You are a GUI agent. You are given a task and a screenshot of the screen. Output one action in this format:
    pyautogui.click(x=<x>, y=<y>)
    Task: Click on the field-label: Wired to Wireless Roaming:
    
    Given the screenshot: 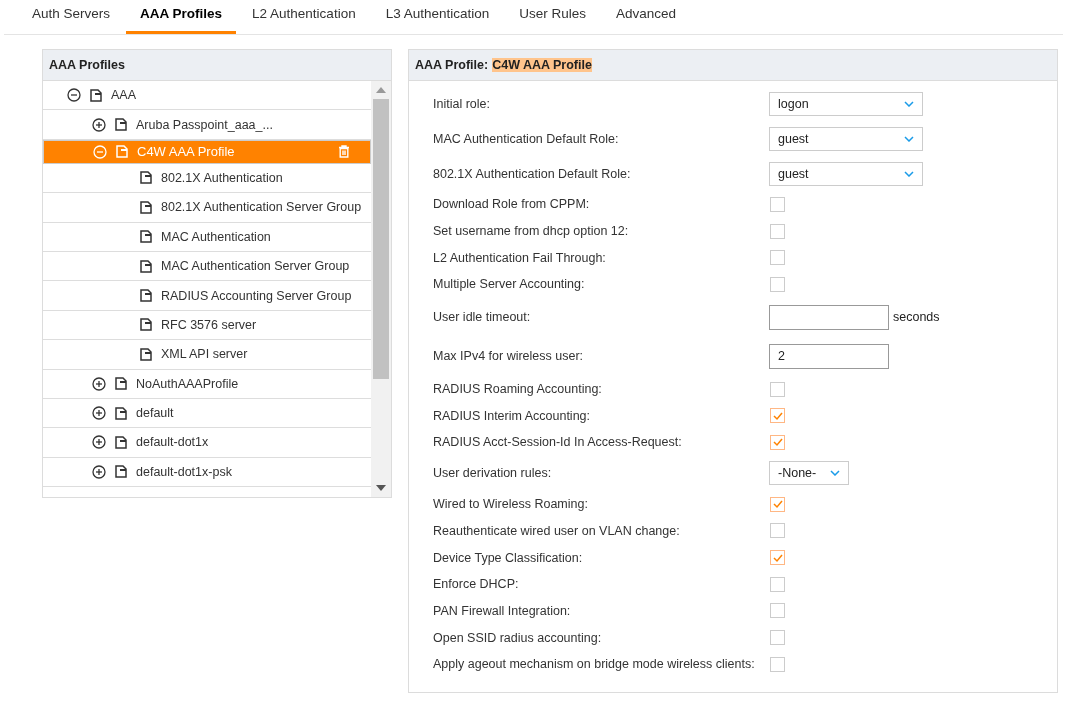 What is the action you would take?
    pyautogui.click(x=511, y=504)
    